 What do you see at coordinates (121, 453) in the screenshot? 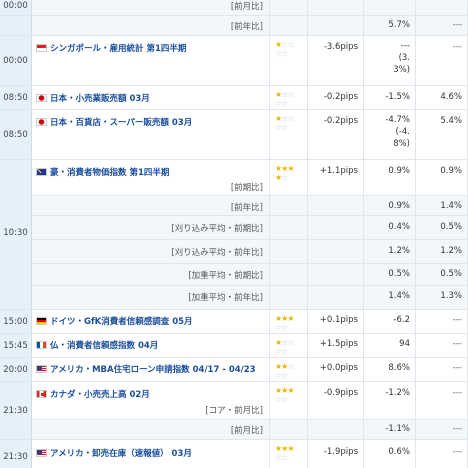
I see `indicator-name: アメリカ・卸売在庫（速報値） 03月` at bounding box center [121, 453].